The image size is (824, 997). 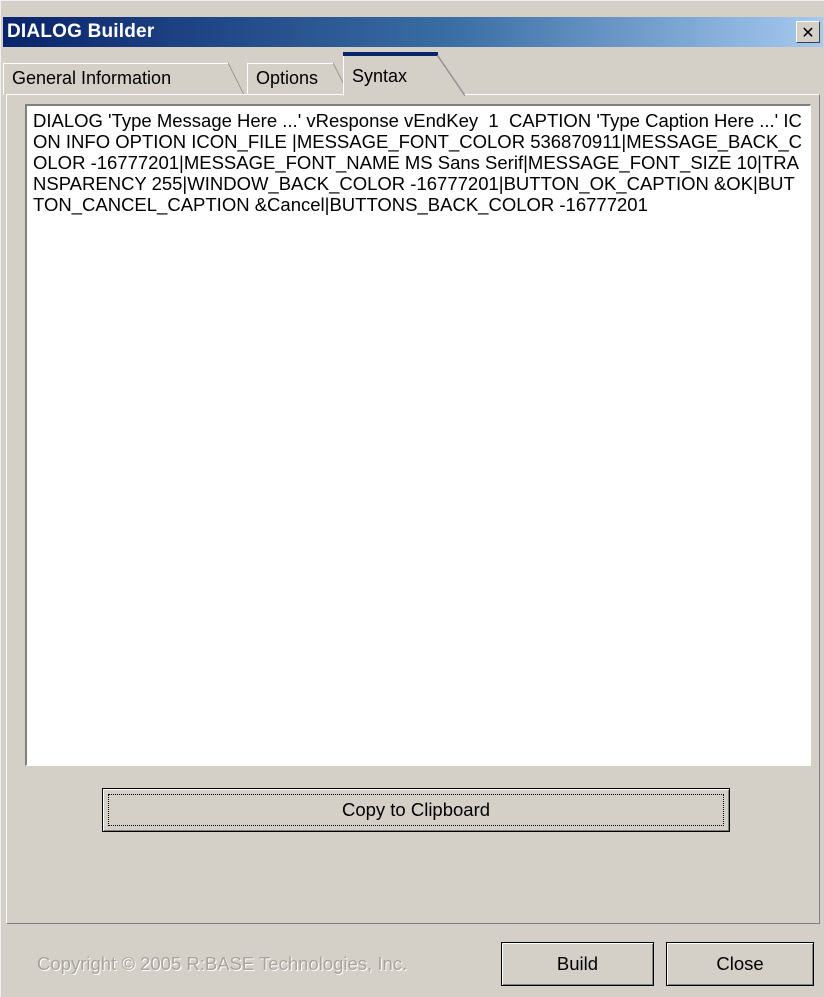 I want to click on close-icon: ✕, so click(x=808, y=32).